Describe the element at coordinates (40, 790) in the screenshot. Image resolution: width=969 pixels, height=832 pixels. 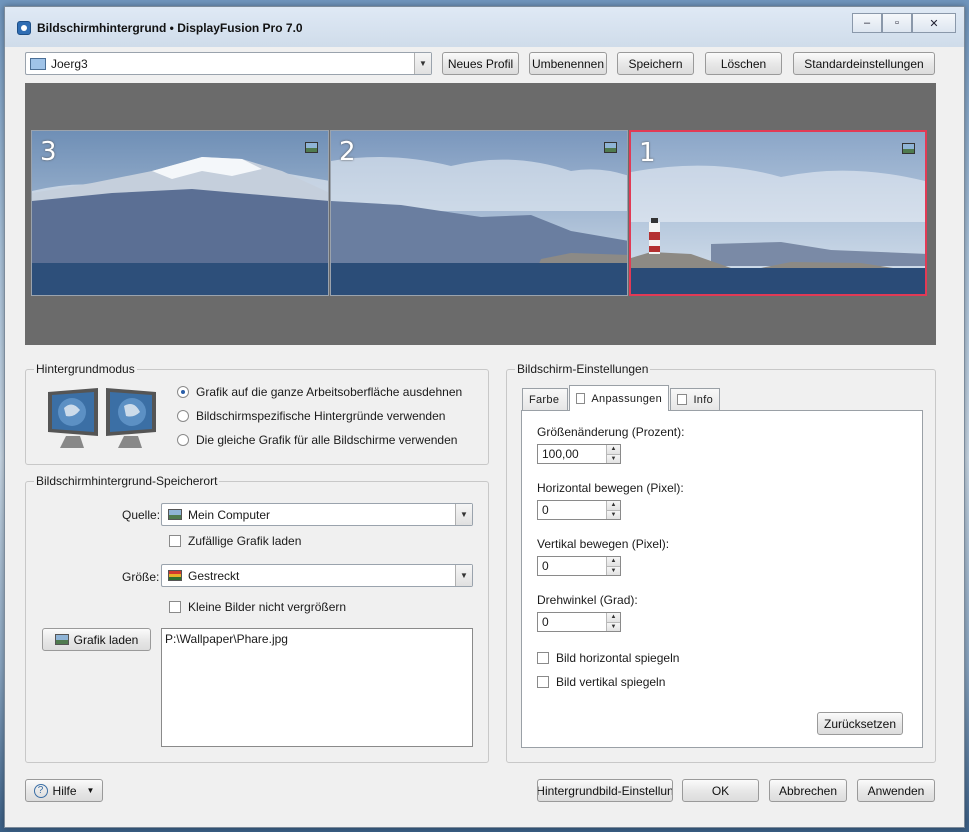
I see `help-icon: ?` at that location.